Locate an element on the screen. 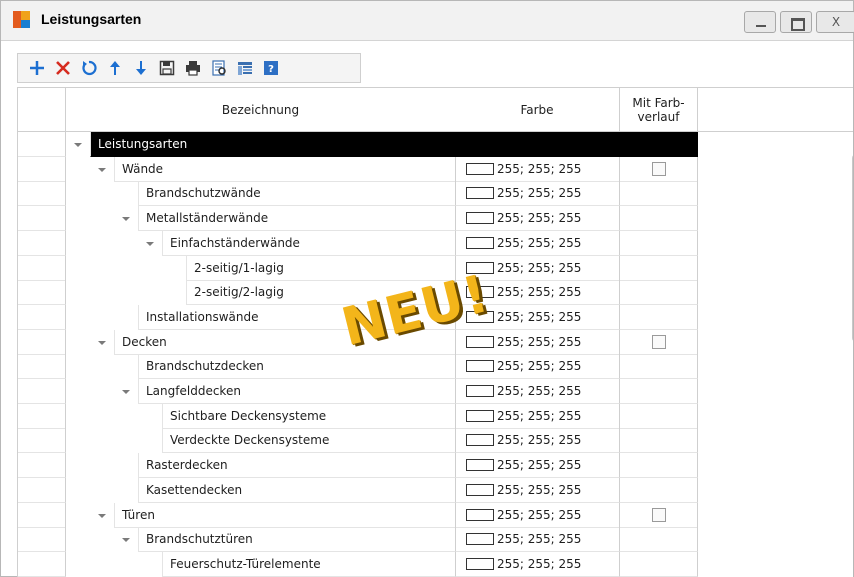 This screenshot has height=577, width=854. row-name: Wände is located at coordinates (284, 169).